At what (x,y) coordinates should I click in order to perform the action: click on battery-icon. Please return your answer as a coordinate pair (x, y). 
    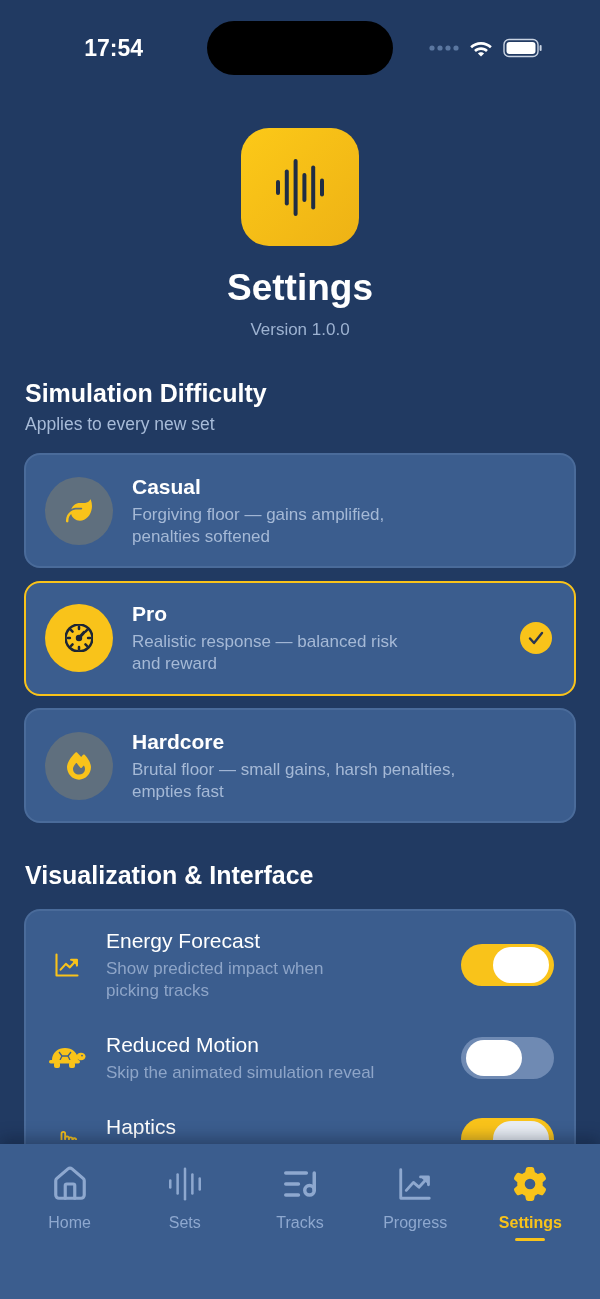
    Looking at the image, I should click on (523, 48).